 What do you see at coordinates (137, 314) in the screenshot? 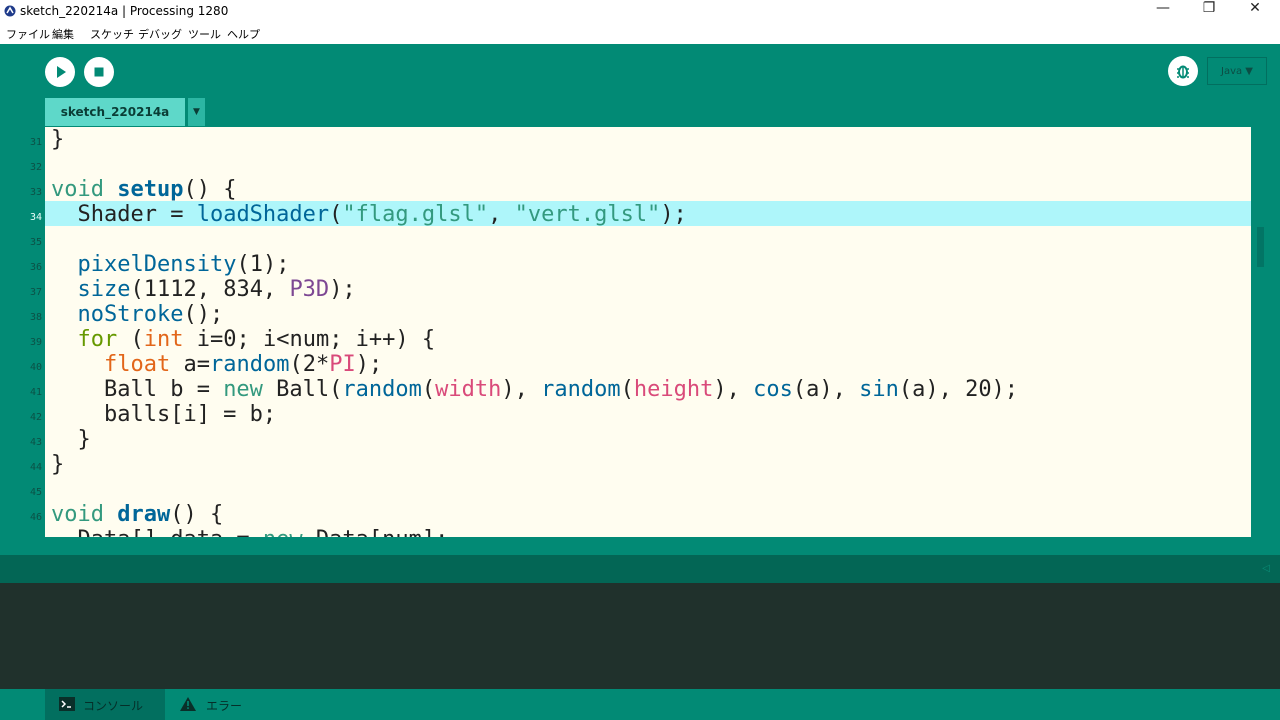
I see `code-line: noStroke();` at bounding box center [137, 314].